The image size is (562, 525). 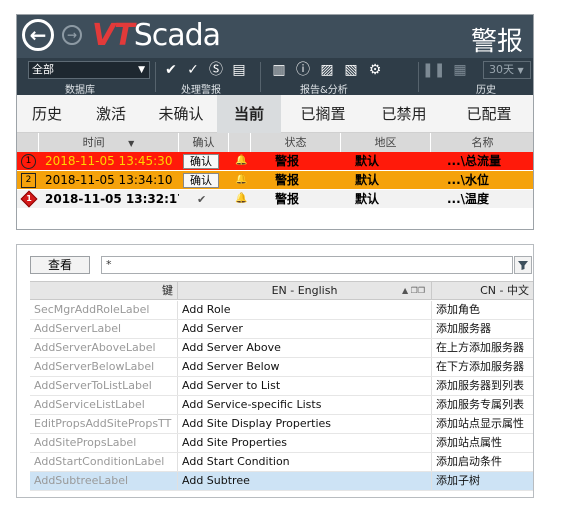 What do you see at coordinates (28, 180) in the screenshot?
I see `priority-square-icon: 2` at bounding box center [28, 180].